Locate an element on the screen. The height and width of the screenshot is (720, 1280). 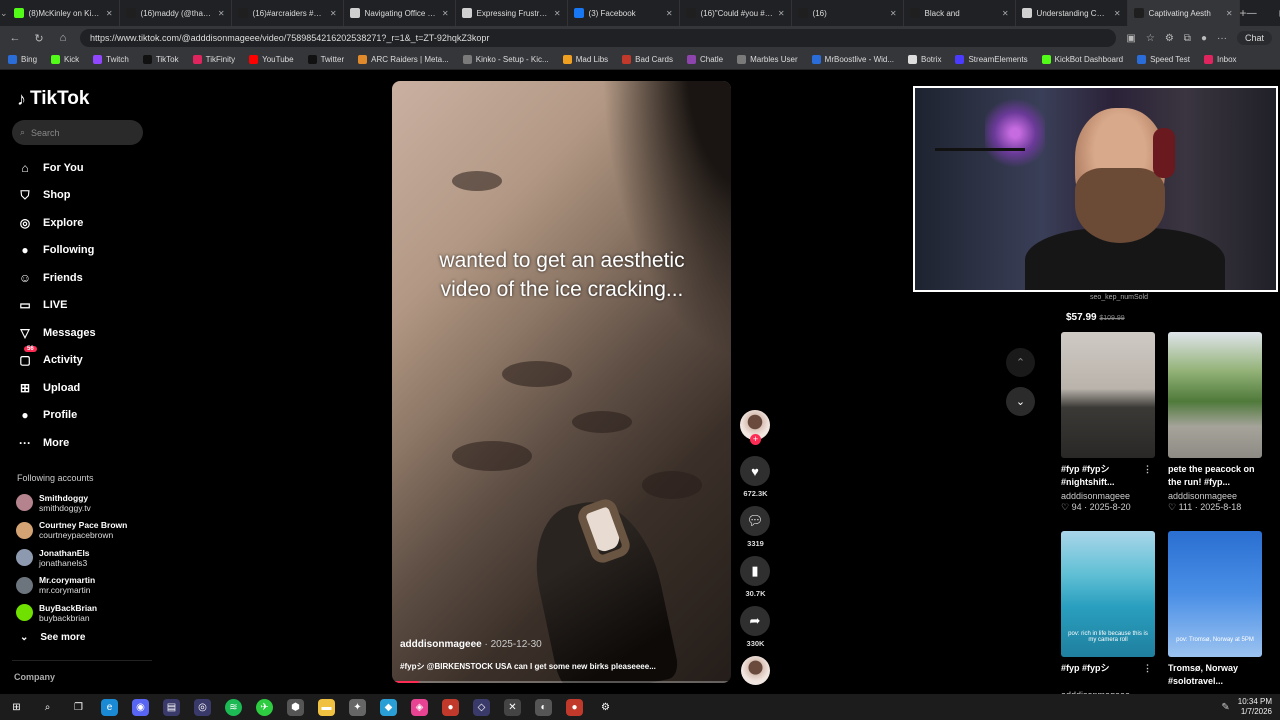
company-link: Company is located at coordinates (34, 677).